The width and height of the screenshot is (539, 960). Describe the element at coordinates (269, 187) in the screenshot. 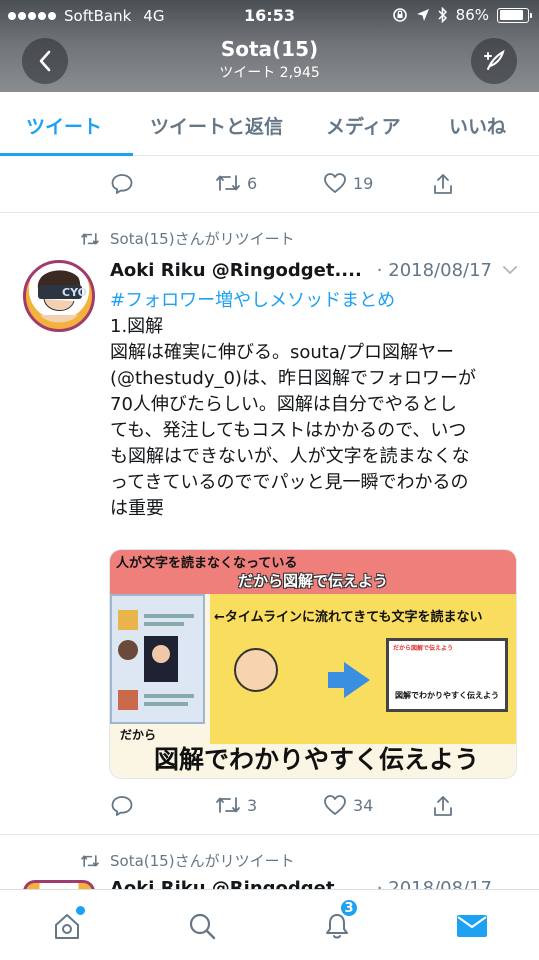

I see `previous-tweet-actions: 6 19` at that location.